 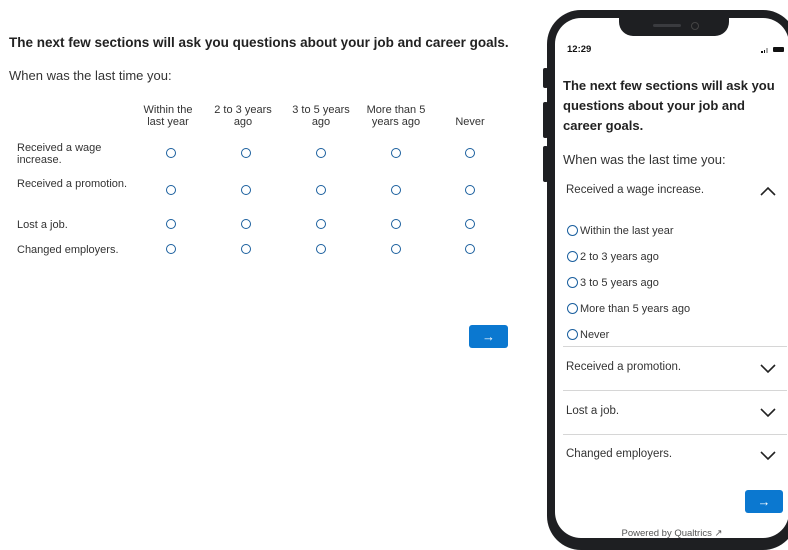 I want to click on accordion-label: Lost a job., so click(x=593, y=411).